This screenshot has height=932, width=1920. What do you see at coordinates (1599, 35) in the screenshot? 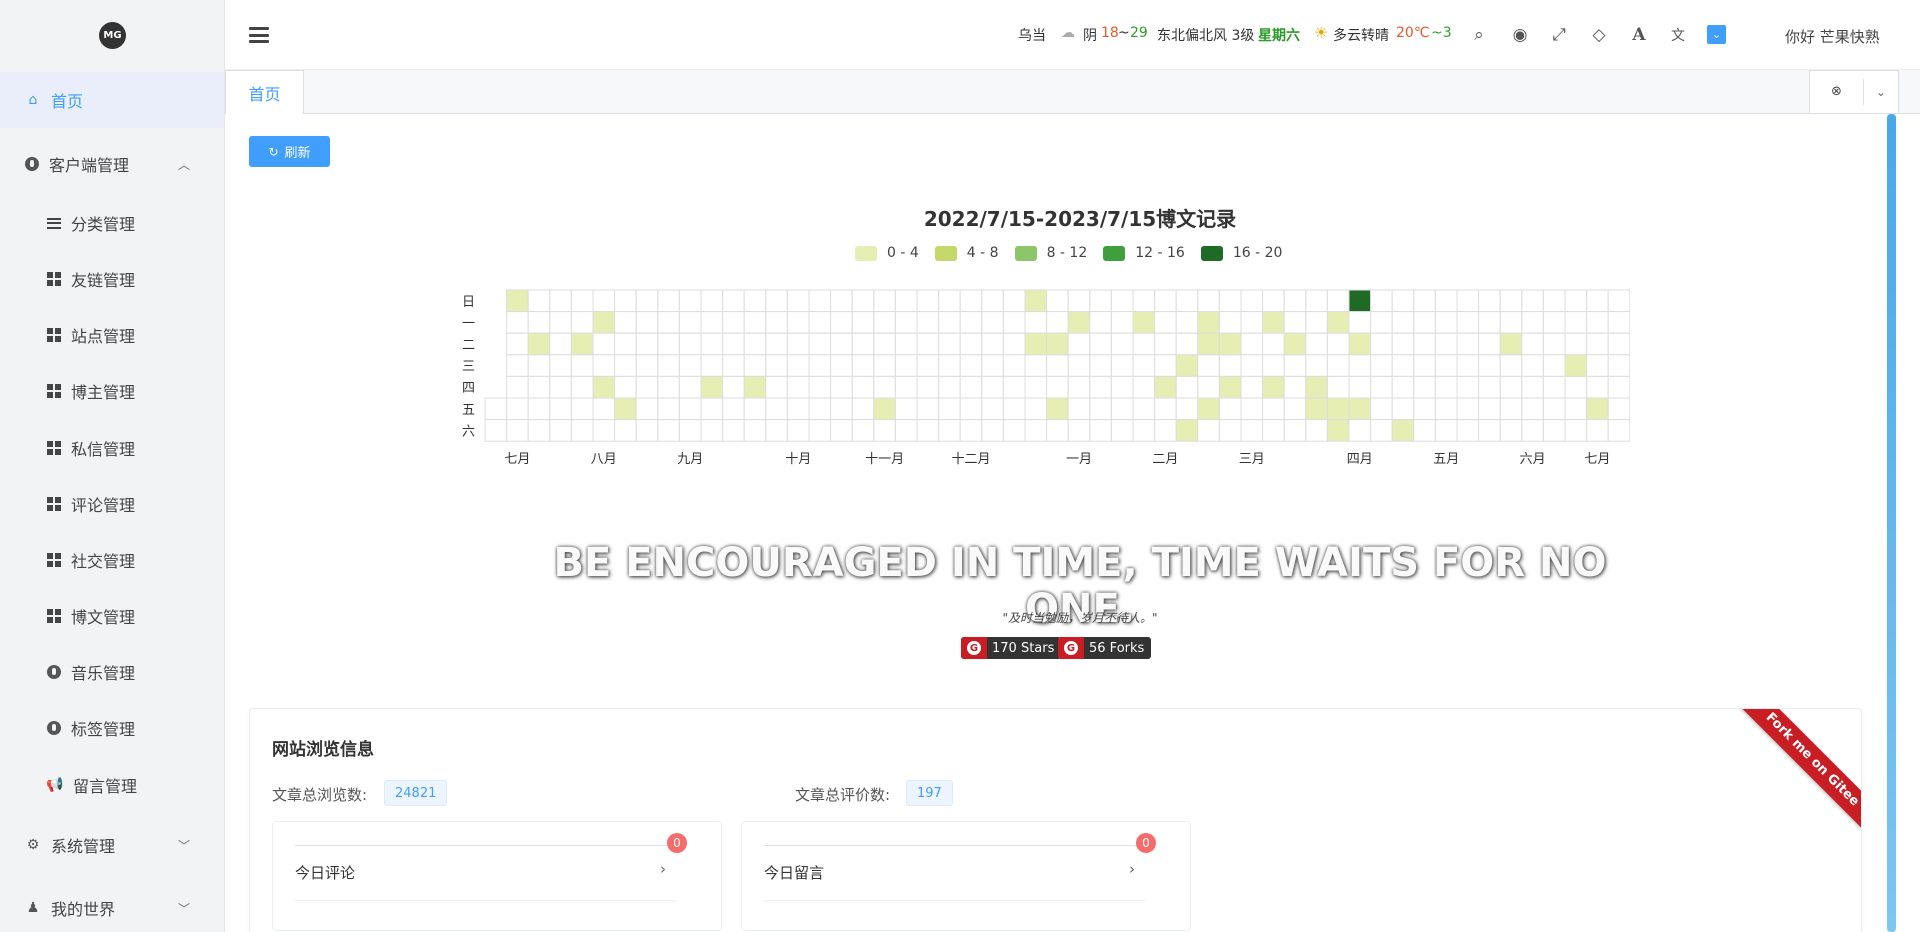
I see `diamond-icon: ◇` at bounding box center [1599, 35].